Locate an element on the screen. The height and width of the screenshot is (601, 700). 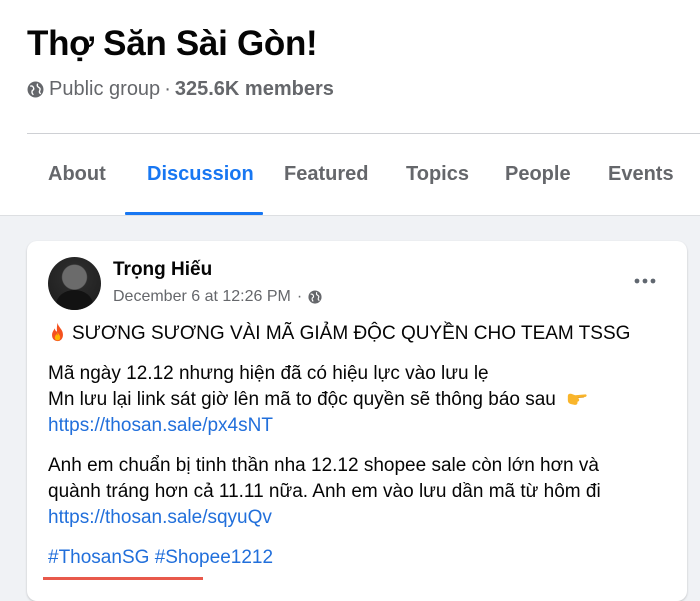
members-count: 325.6K members is located at coordinates (254, 89).